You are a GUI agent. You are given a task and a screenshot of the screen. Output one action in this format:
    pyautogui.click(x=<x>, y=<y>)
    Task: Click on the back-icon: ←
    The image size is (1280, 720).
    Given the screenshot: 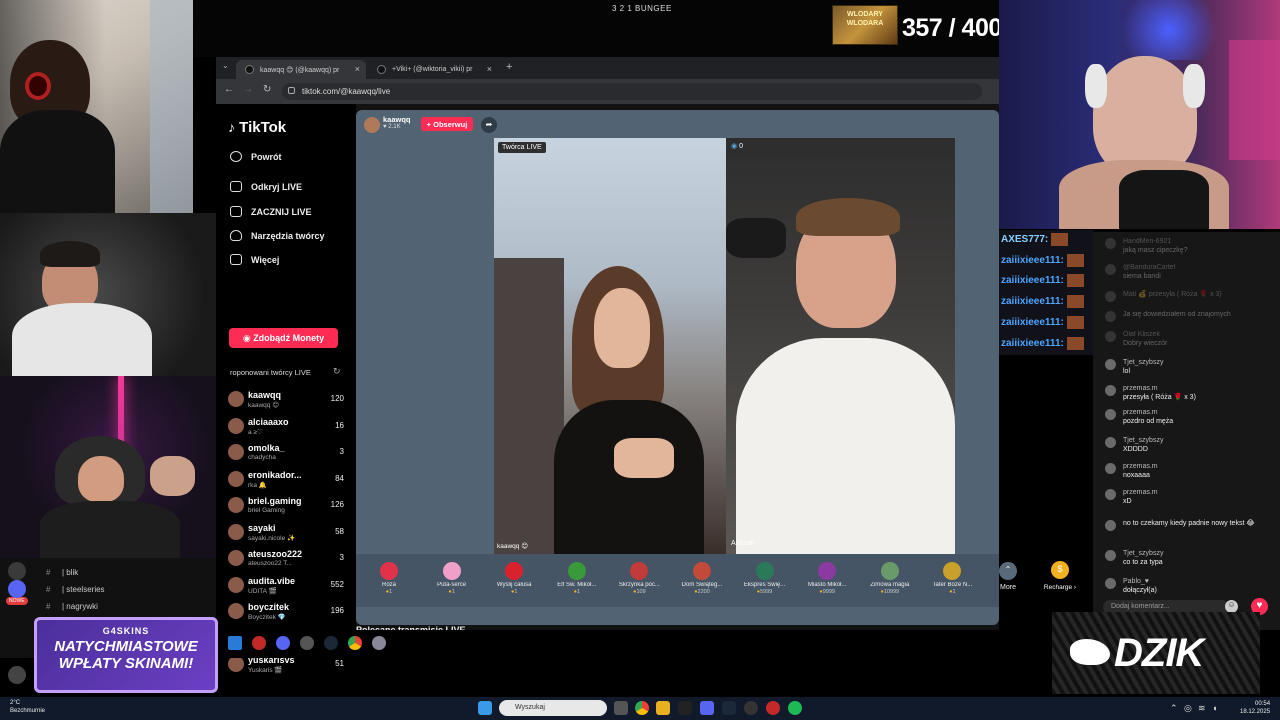 What is the action you would take?
    pyautogui.click(x=229, y=89)
    